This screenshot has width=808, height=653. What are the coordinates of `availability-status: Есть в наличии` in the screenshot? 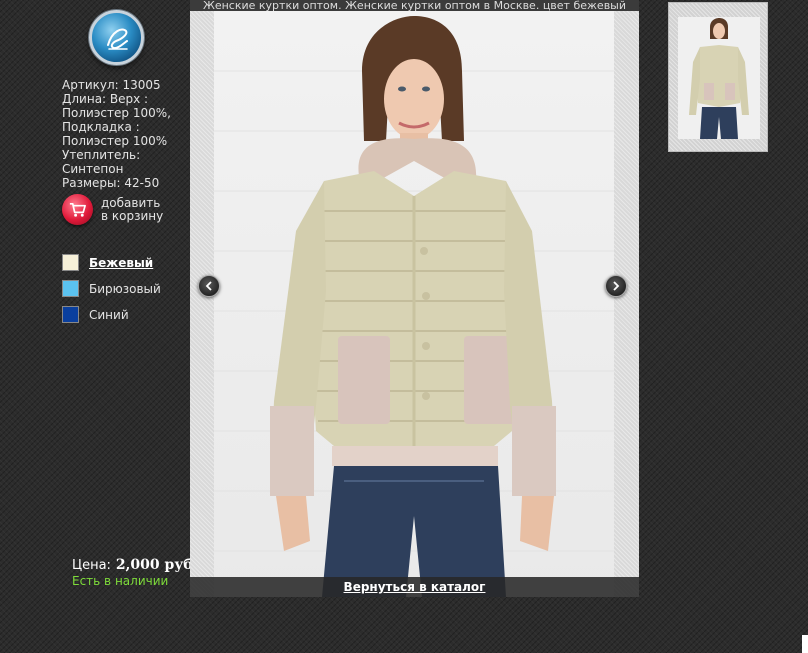 It's located at (120, 581).